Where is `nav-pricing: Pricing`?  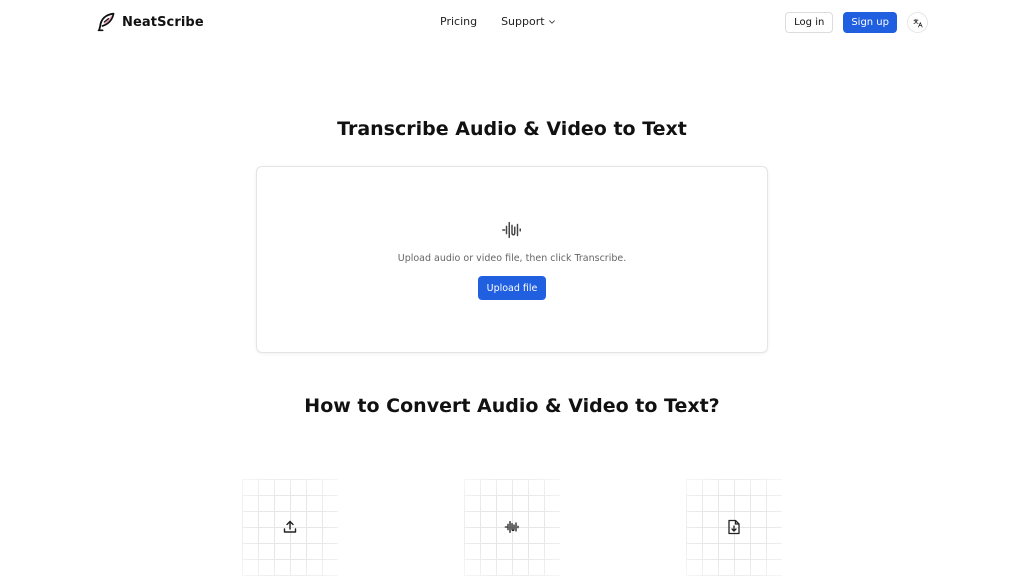 nav-pricing: Pricing is located at coordinates (458, 21).